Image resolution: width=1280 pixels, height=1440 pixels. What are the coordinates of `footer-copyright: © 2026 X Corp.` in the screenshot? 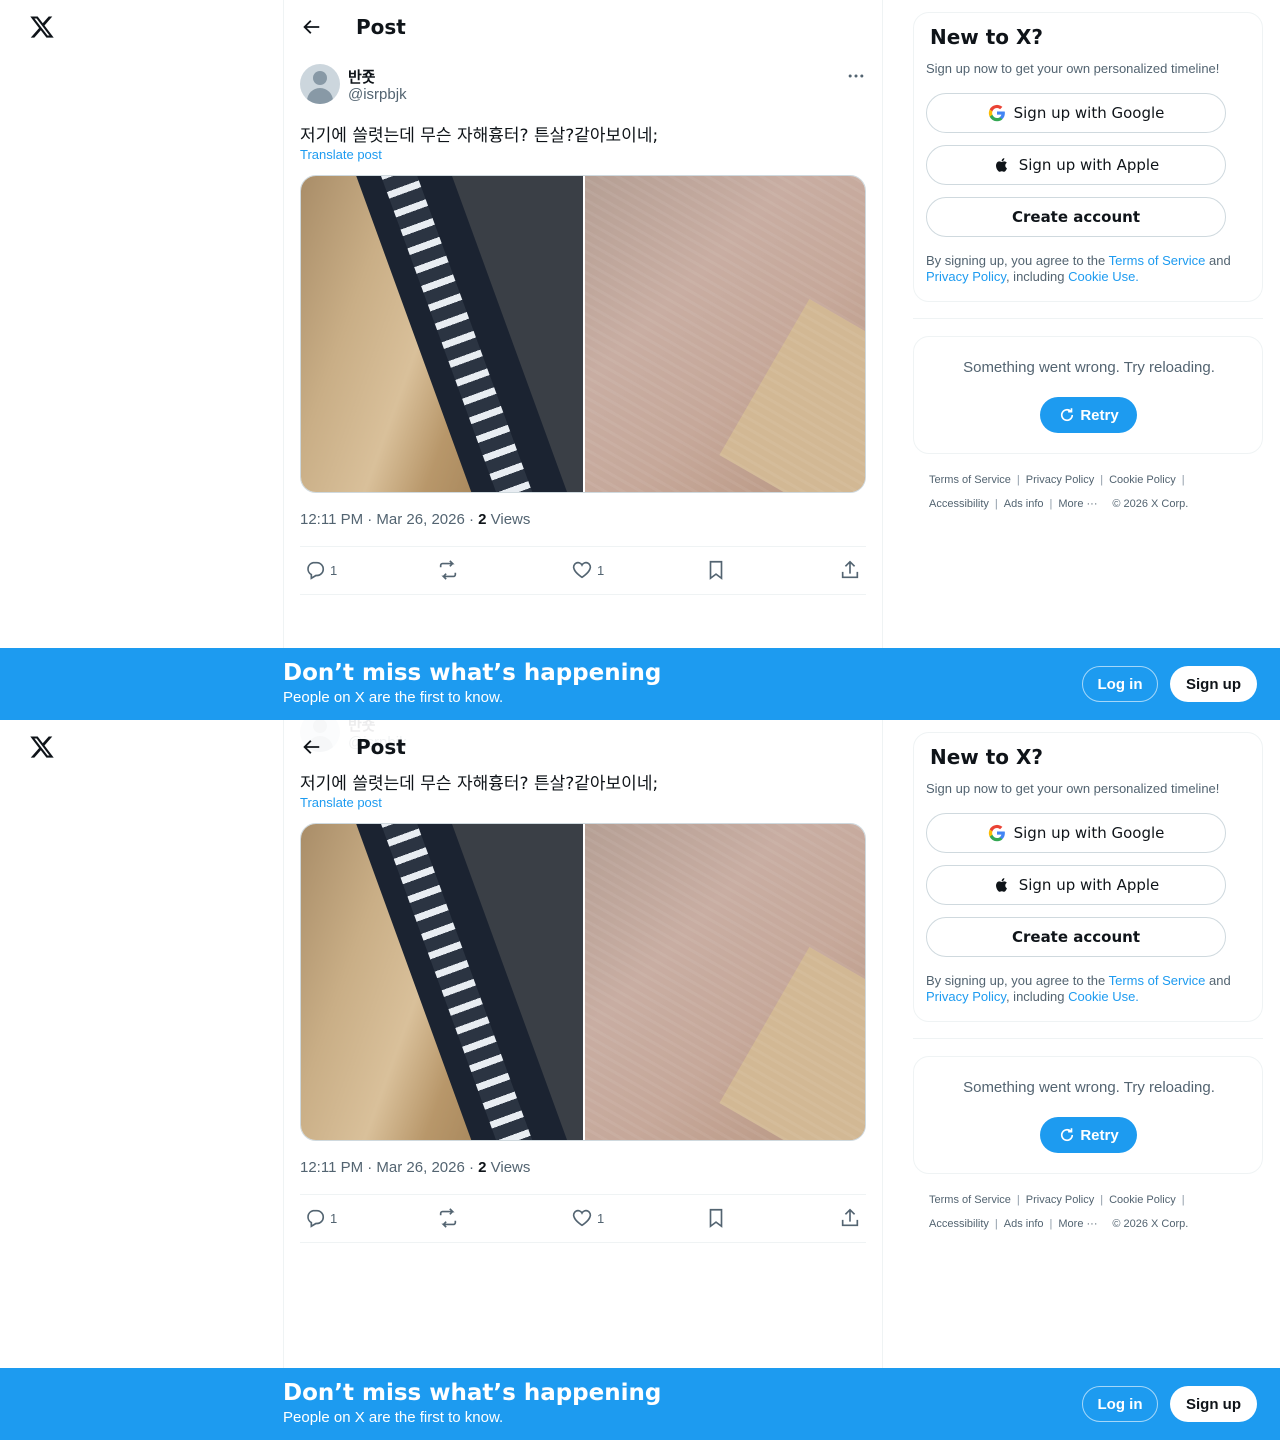 It's located at (1150, 504).